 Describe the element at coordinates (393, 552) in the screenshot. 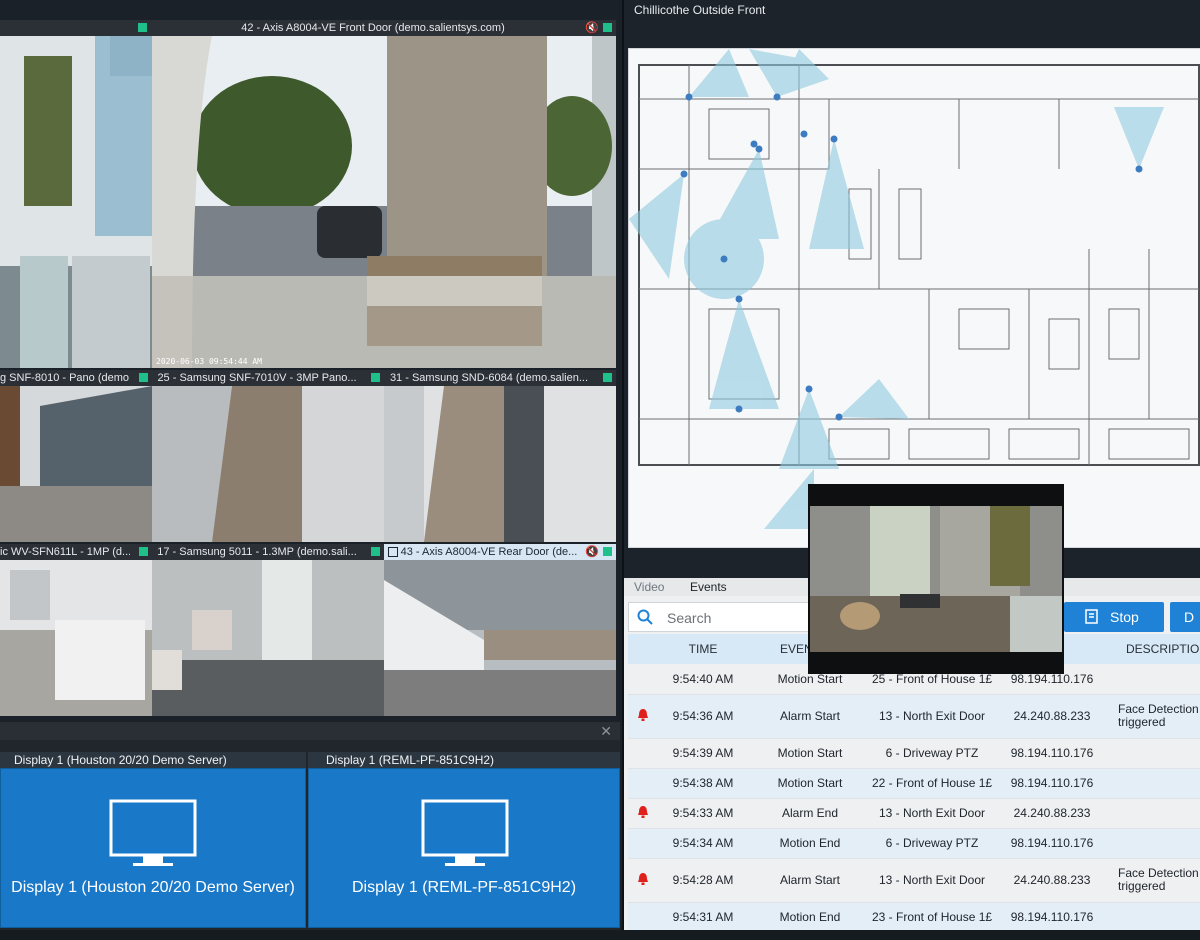

I see `tile-select-checkbox` at that location.